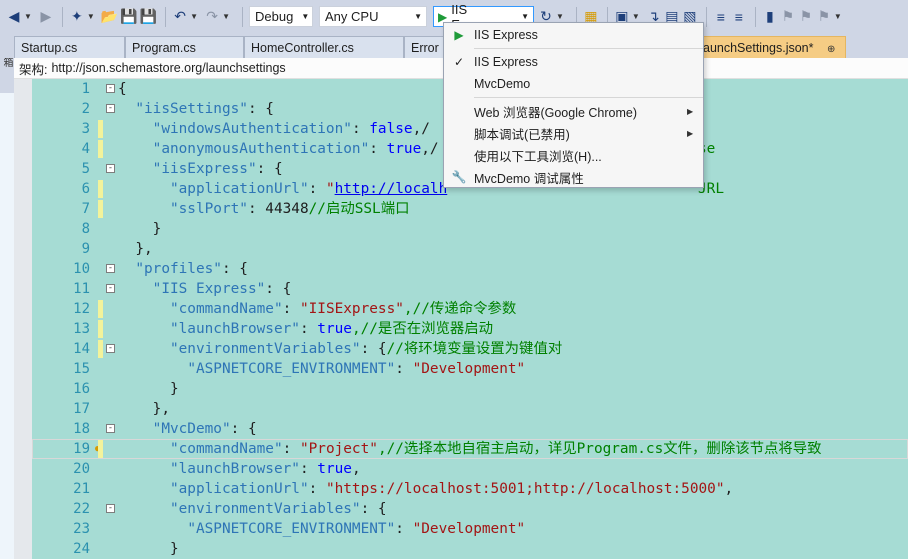  What do you see at coordinates (85, 189) in the screenshot?
I see `line-number: 6` at bounding box center [85, 189].